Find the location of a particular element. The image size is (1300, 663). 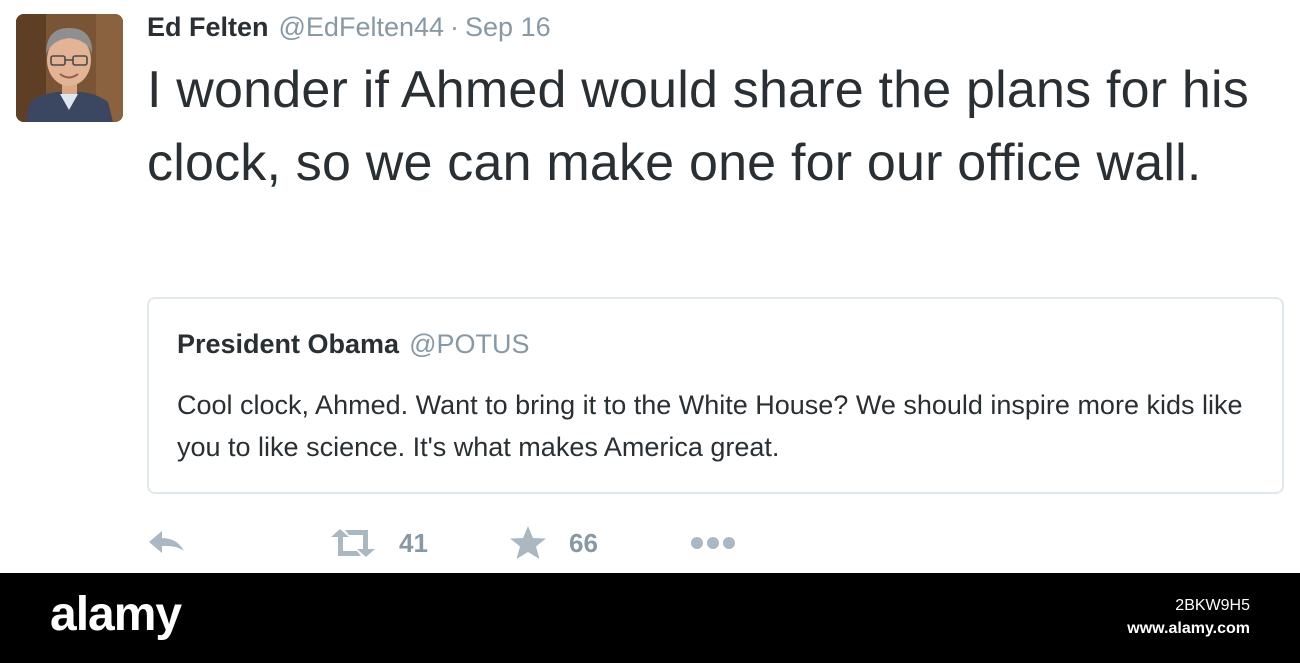

quoted-tweet-header: President Obama @POTUS is located at coordinates (353, 344).